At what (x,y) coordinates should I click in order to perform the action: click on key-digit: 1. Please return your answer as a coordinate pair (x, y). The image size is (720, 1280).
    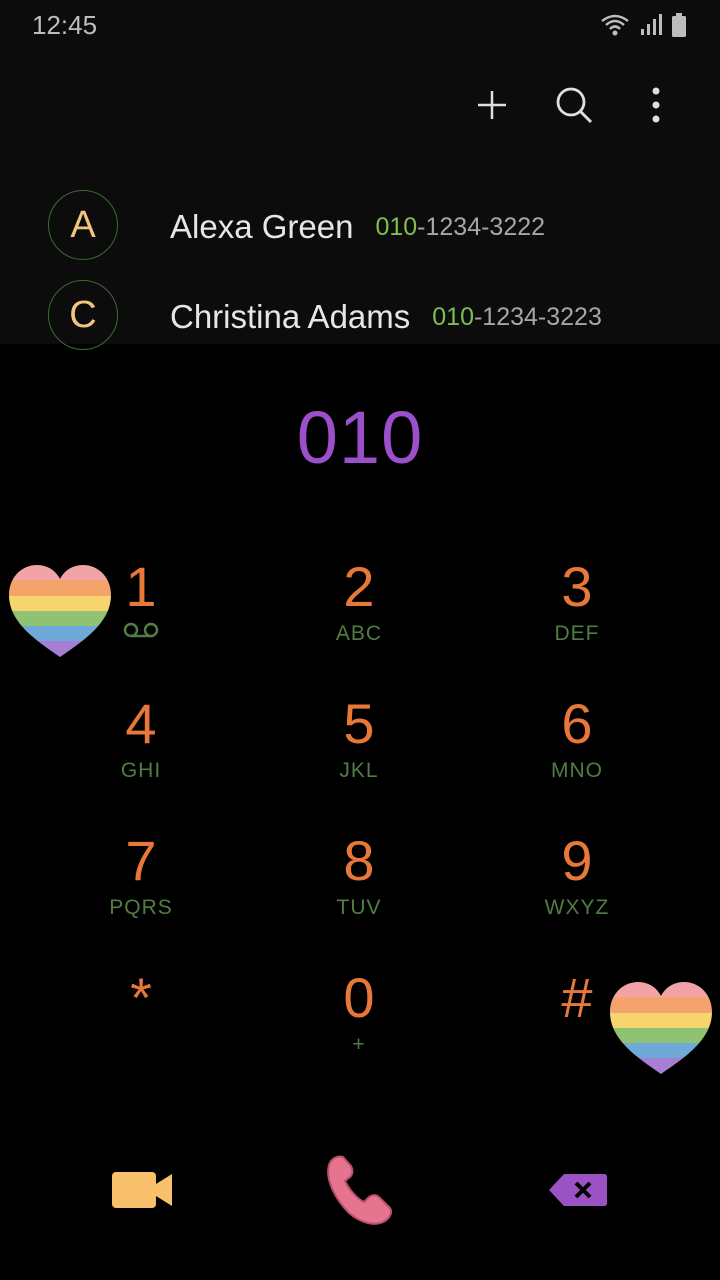
    Looking at the image, I should click on (141, 586).